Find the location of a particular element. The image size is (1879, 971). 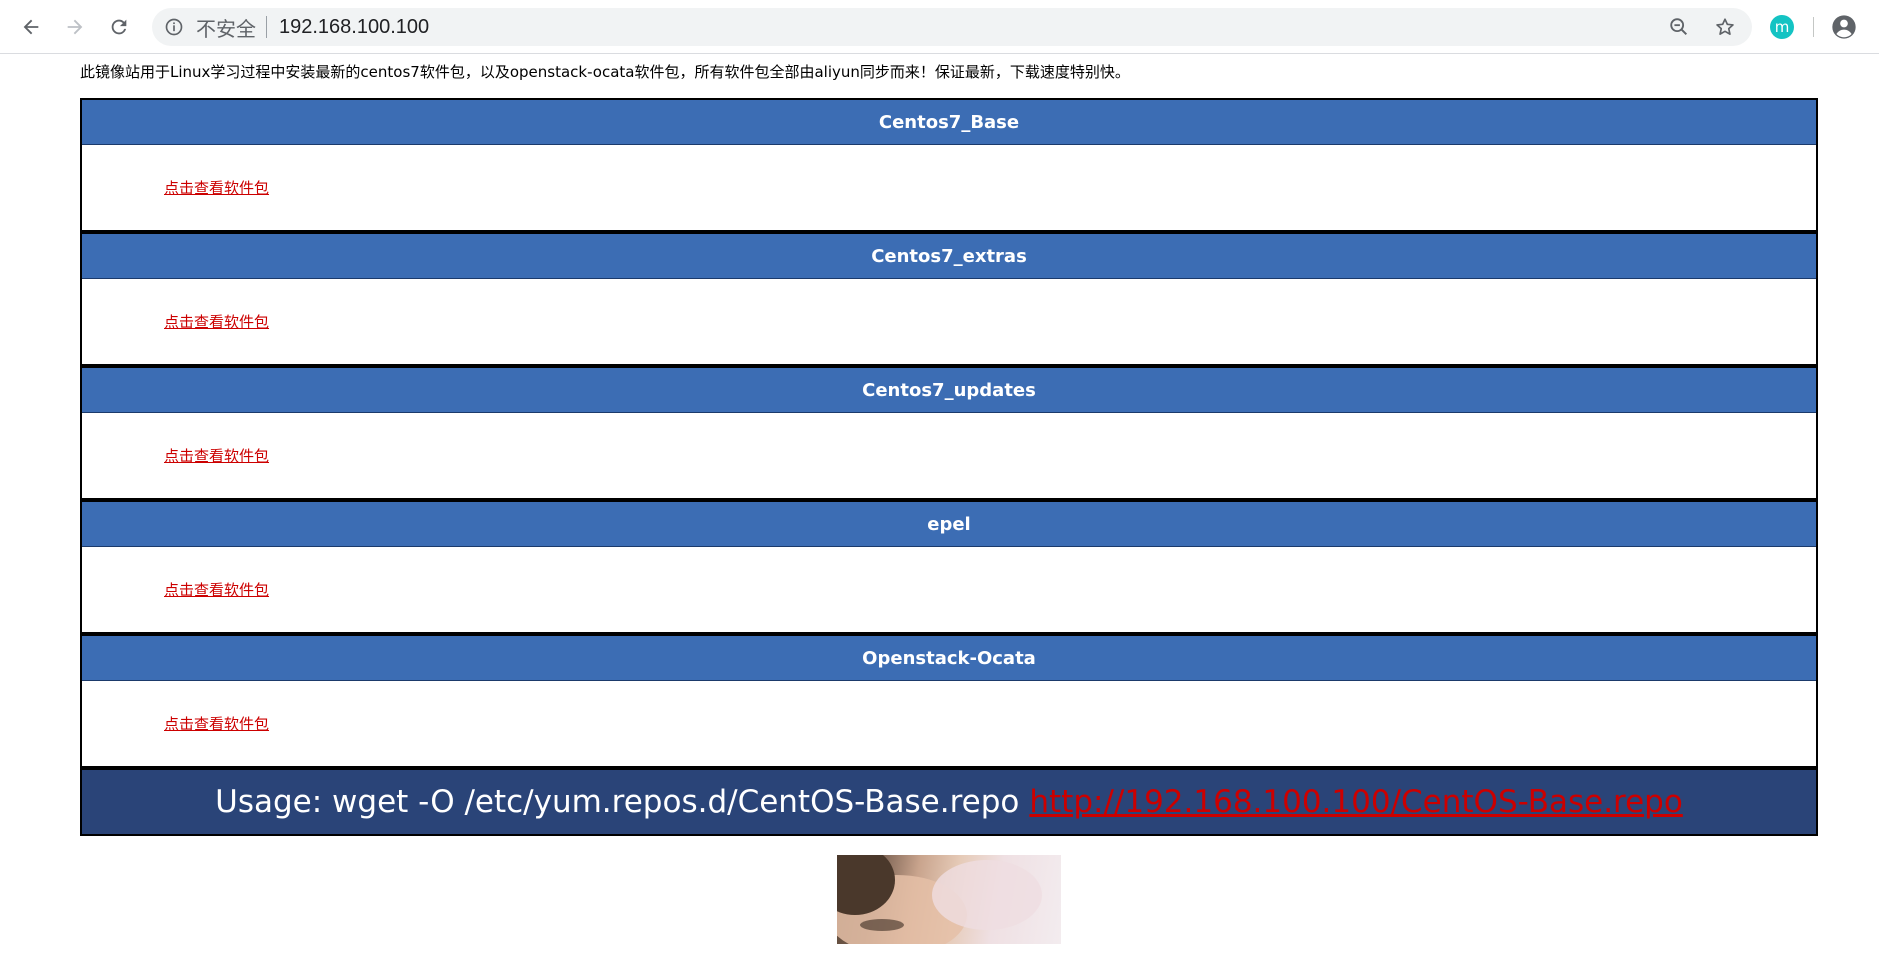

repo-download-link: http://192.168.100.100/CentOS-Base.repo is located at coordinates (1355, 802).